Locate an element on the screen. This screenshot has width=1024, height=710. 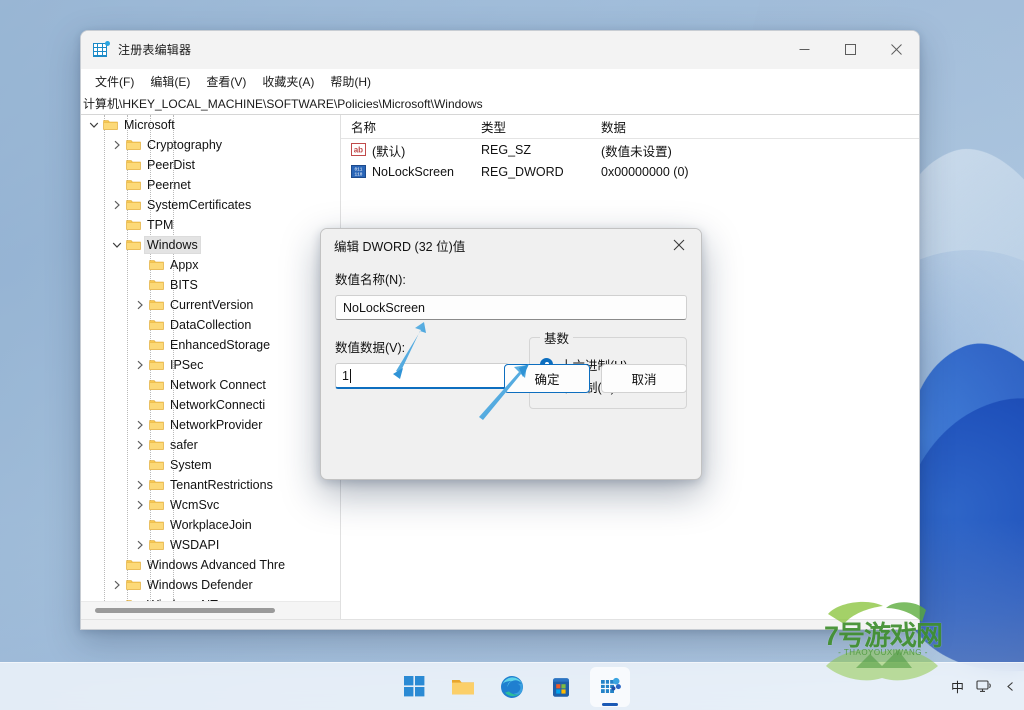
tree-item-networkconnecti: NetworkConnecti is located at coordinates (210, 405).